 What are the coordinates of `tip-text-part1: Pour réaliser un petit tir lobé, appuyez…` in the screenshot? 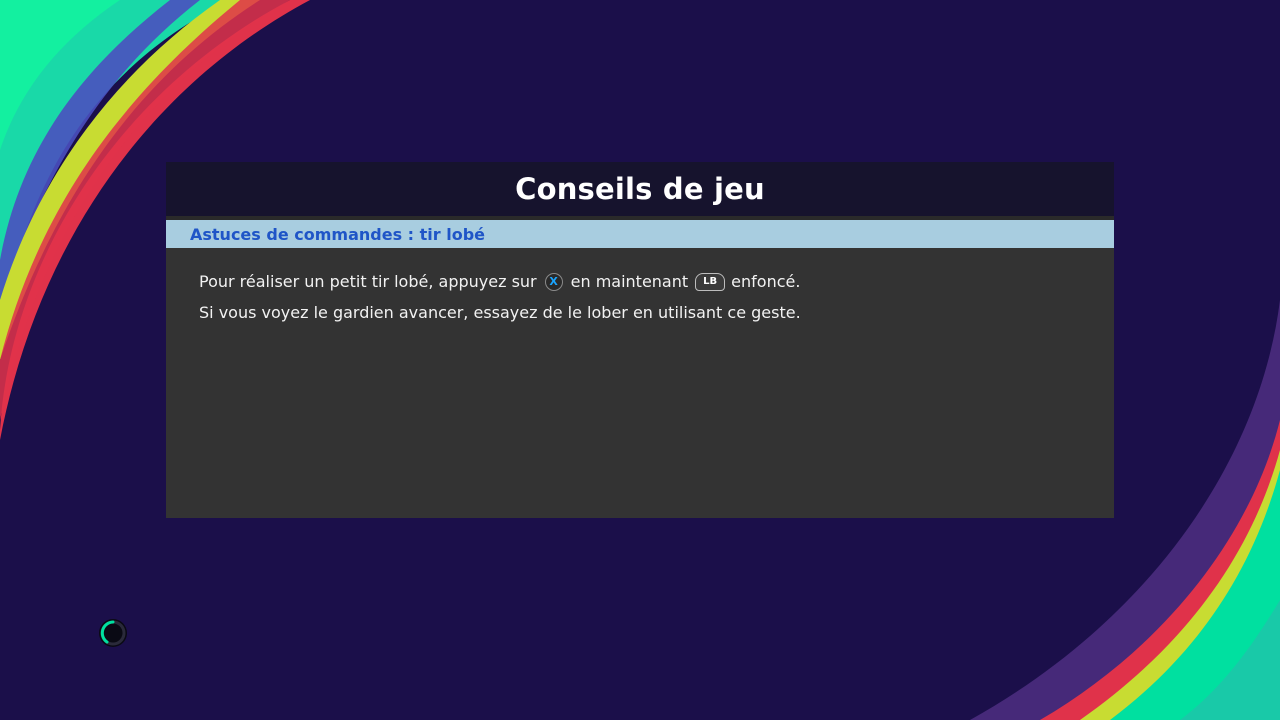 It's located at (368, 281).